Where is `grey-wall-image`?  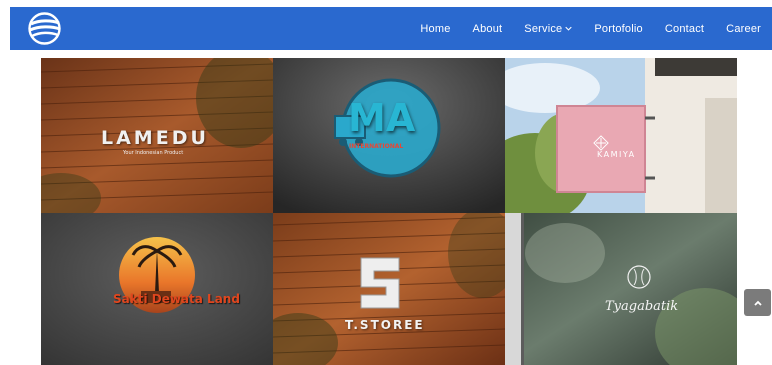
grey-wall-image is located at coordinates (157, 289).